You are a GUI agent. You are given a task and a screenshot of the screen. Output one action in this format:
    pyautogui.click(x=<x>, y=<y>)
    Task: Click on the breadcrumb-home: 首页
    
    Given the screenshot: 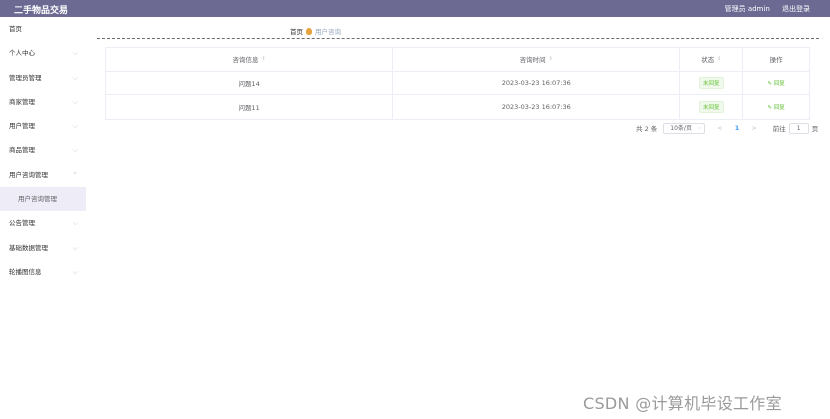 What is the action you would take?
    pyautogui.click(x=296, y=32)
    